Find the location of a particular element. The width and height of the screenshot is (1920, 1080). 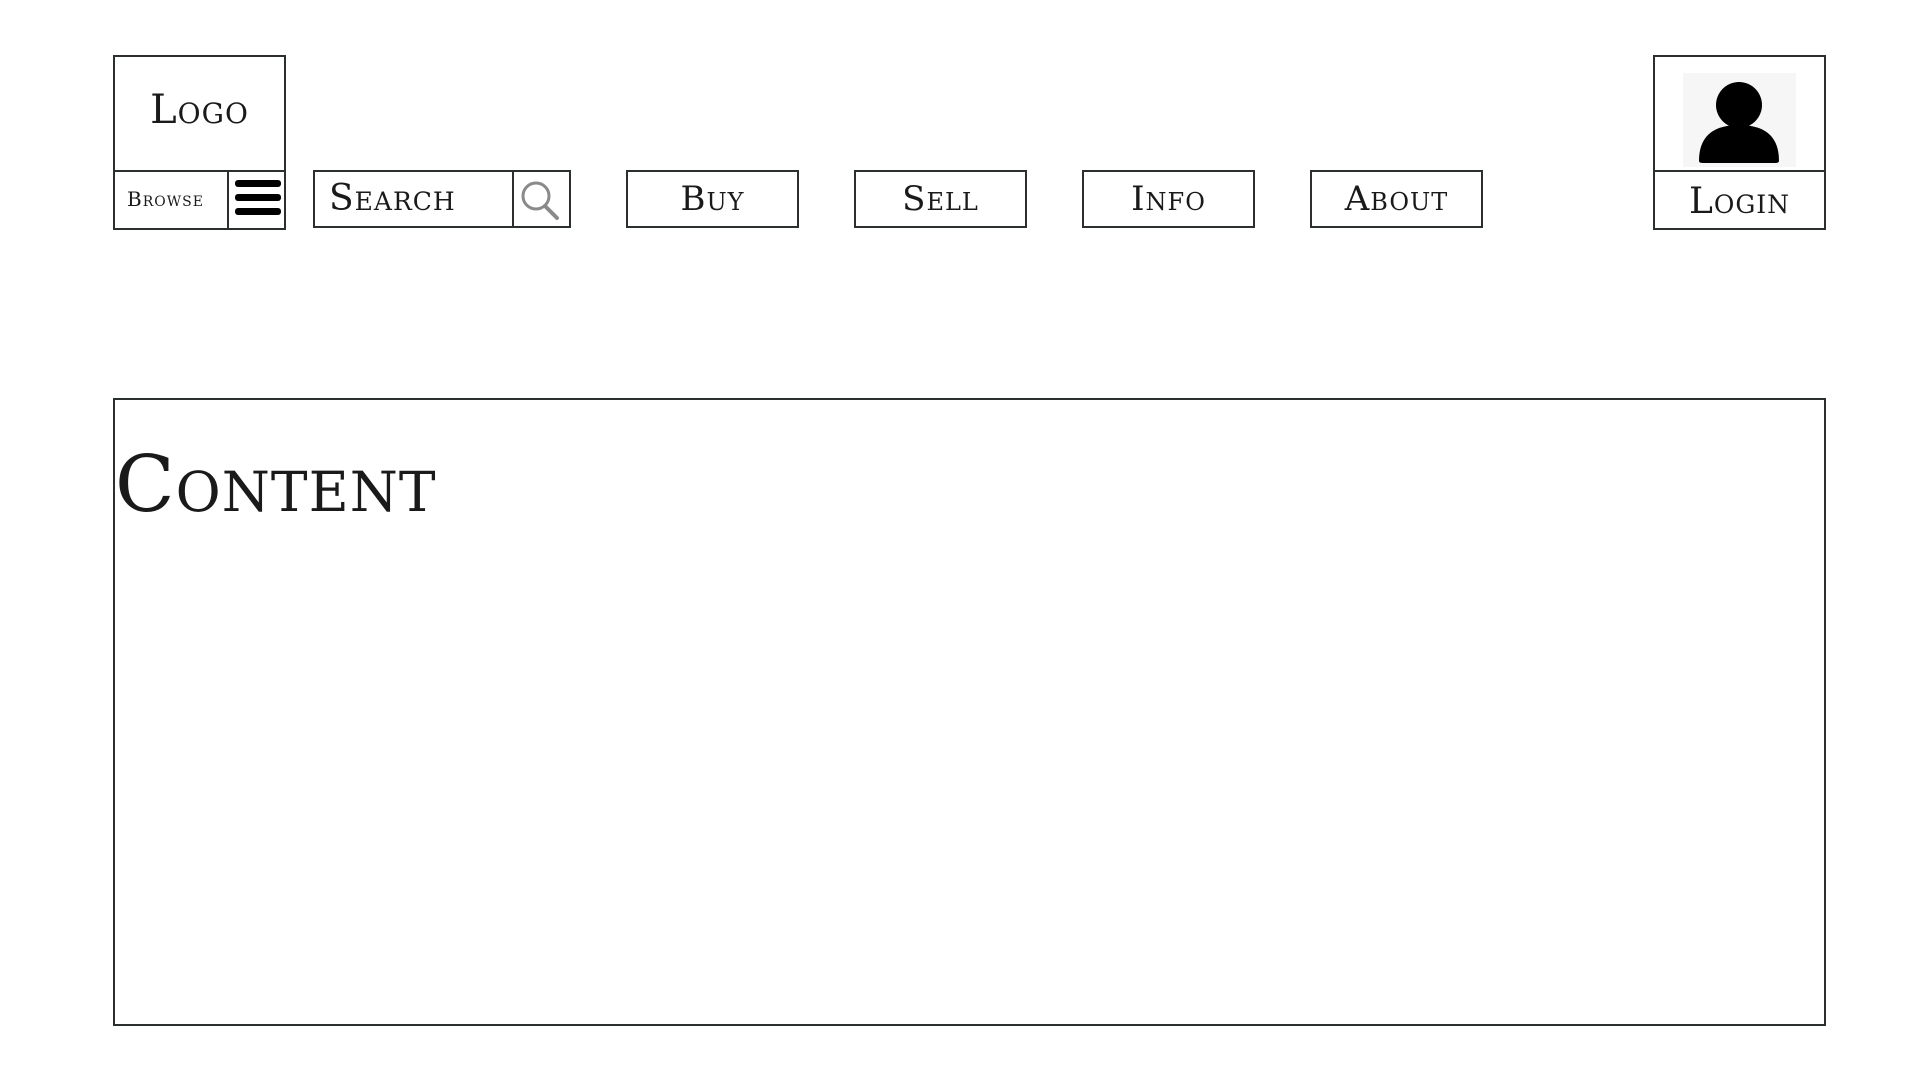

nav-button-buy: Buy is located at coordinates (712, 199).